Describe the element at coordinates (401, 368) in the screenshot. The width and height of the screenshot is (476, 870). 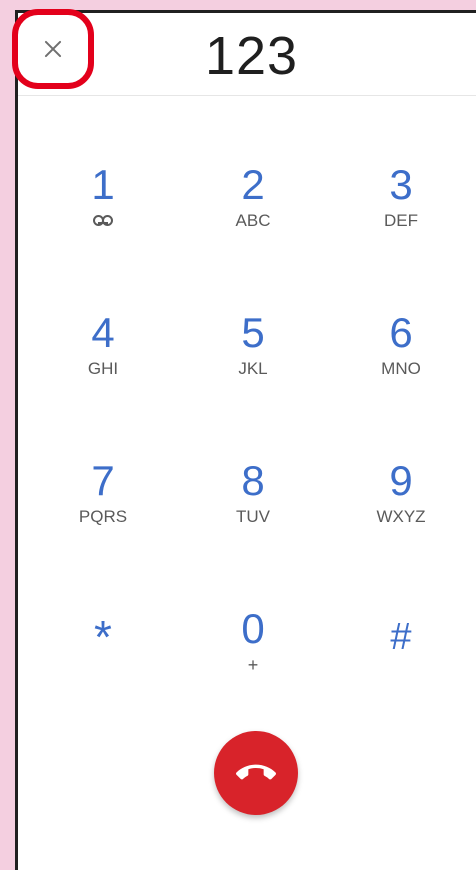
I see `key-letters: MNO` at that location.